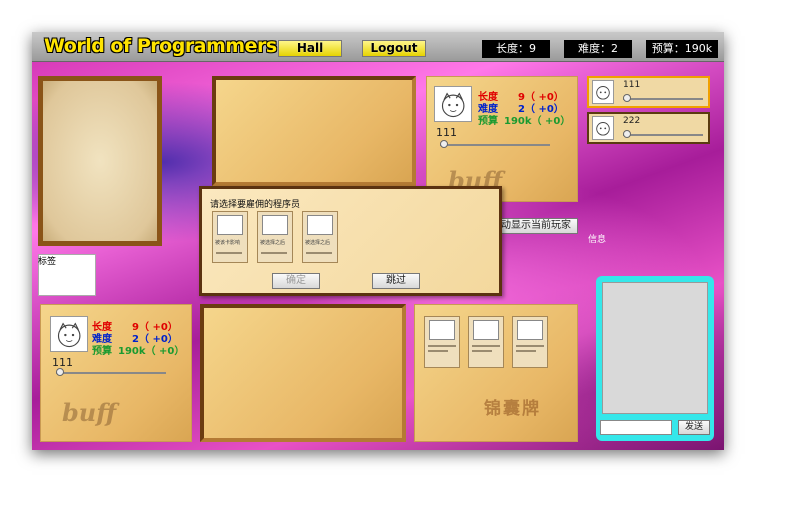 The width and height of the screenshot is (788, 514). What do you see at coordinates (89, 412) in the screenshot?
I see `buff-label: buff` at bounding box center [89, 412].